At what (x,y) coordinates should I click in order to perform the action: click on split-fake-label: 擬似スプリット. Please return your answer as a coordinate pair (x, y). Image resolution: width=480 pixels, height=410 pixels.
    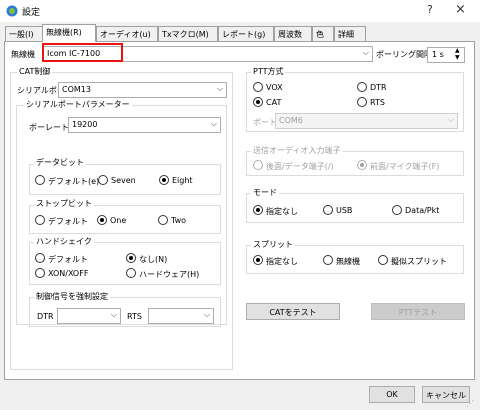
    Looking at the image, I should click on (419, 261).